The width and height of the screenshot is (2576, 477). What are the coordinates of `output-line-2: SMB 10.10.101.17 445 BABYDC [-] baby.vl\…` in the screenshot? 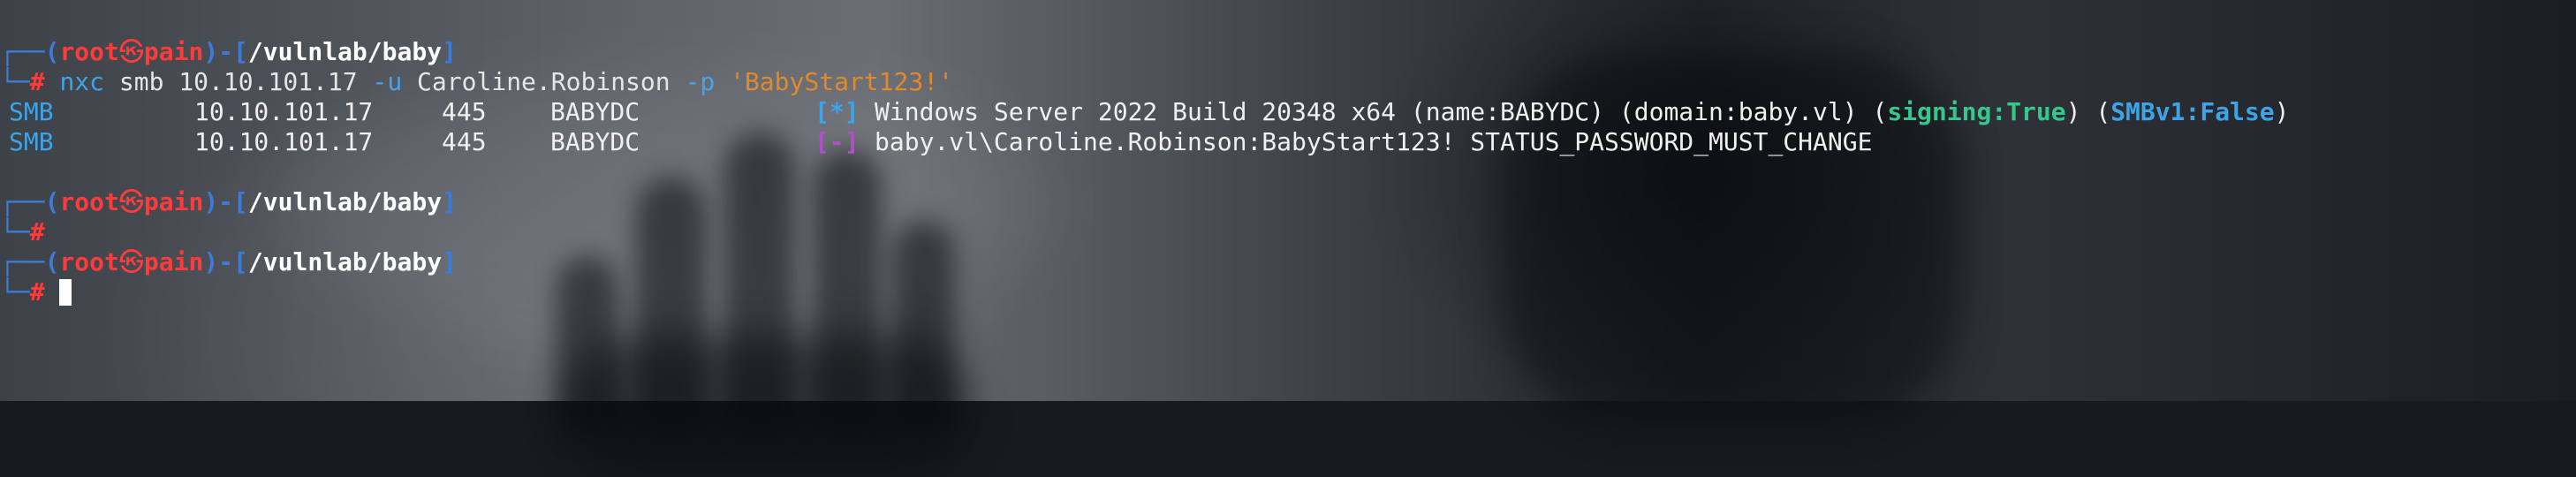 It's located at (1288, 142).